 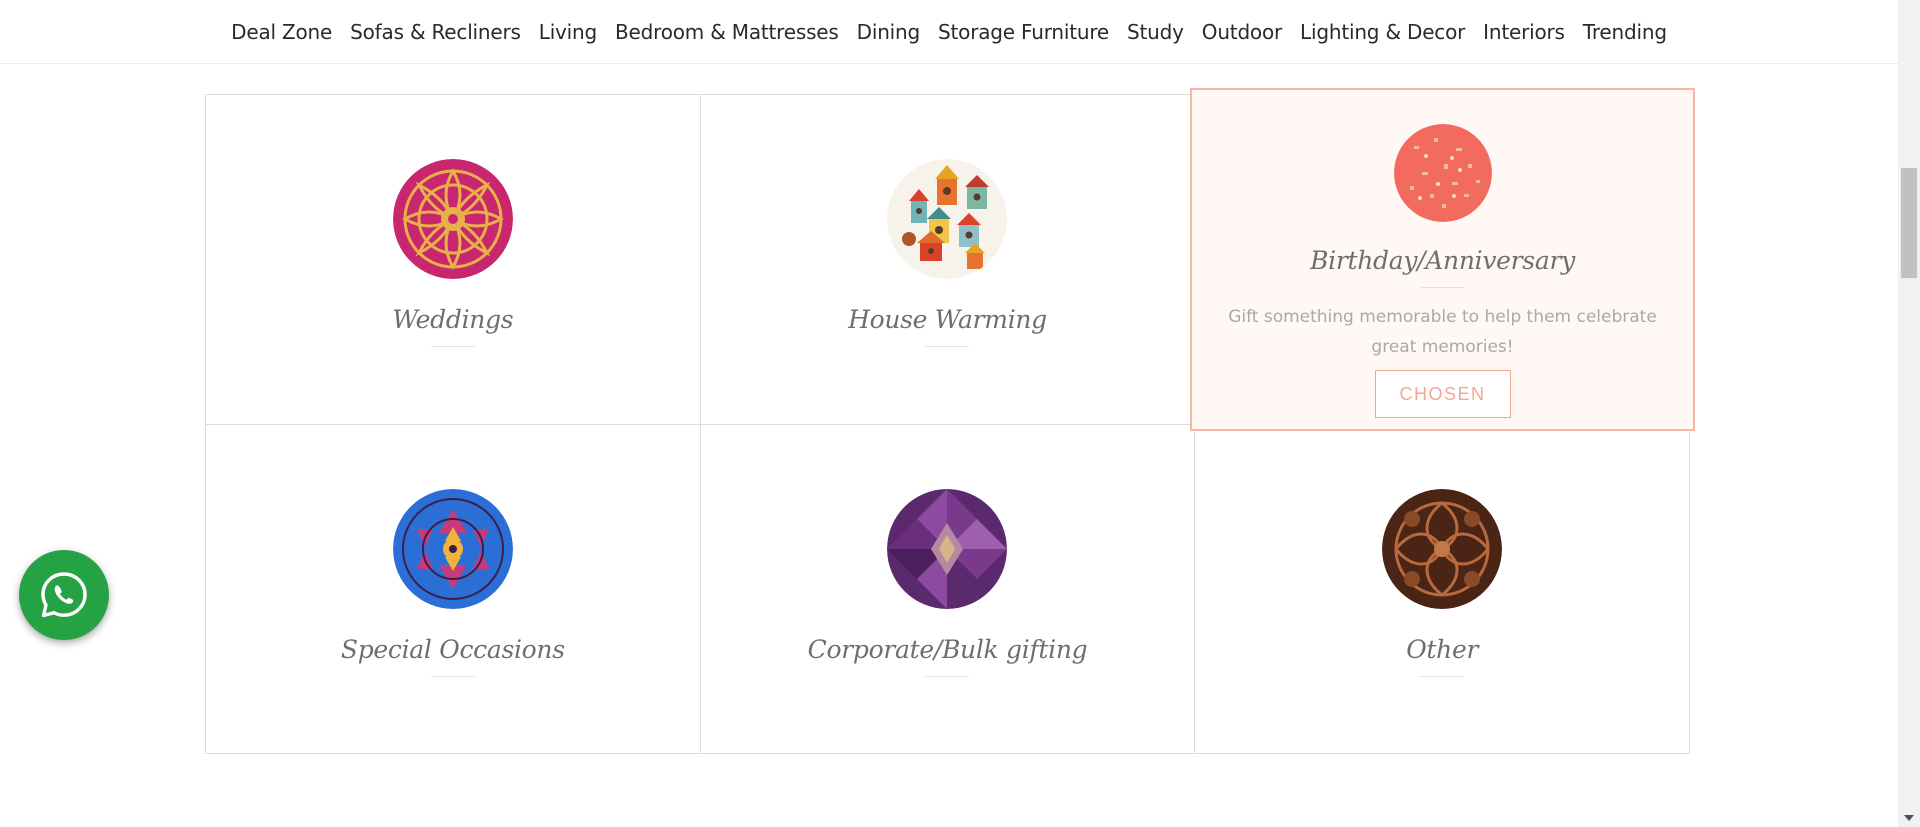 I want to click on occasion-card-other: Other, so click(x=1442, y=589).